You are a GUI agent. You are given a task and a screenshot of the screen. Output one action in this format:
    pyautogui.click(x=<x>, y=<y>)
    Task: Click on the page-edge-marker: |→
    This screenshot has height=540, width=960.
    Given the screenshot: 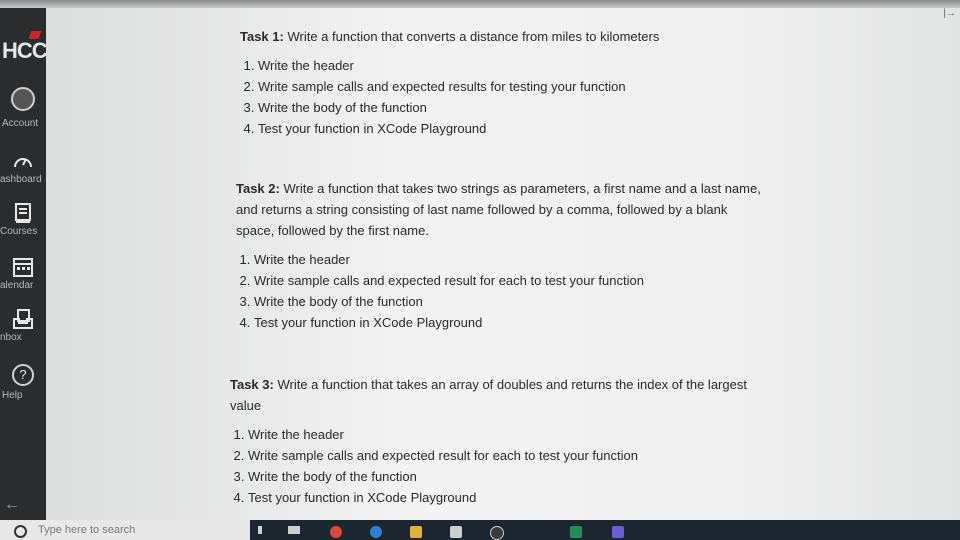 What is the action you would take?
    pyautogui.click(x=949, y=13)
    